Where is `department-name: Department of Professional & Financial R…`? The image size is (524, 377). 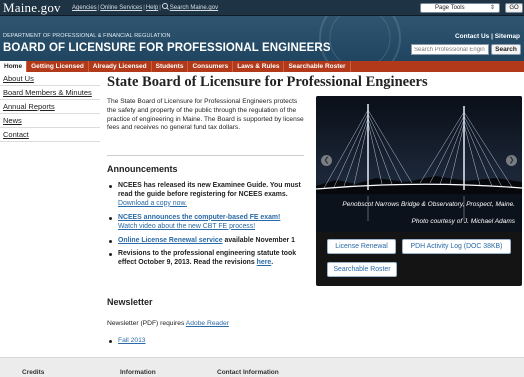 department-name: Department of Professional & Financial R… is located at coordinates (87, 36).